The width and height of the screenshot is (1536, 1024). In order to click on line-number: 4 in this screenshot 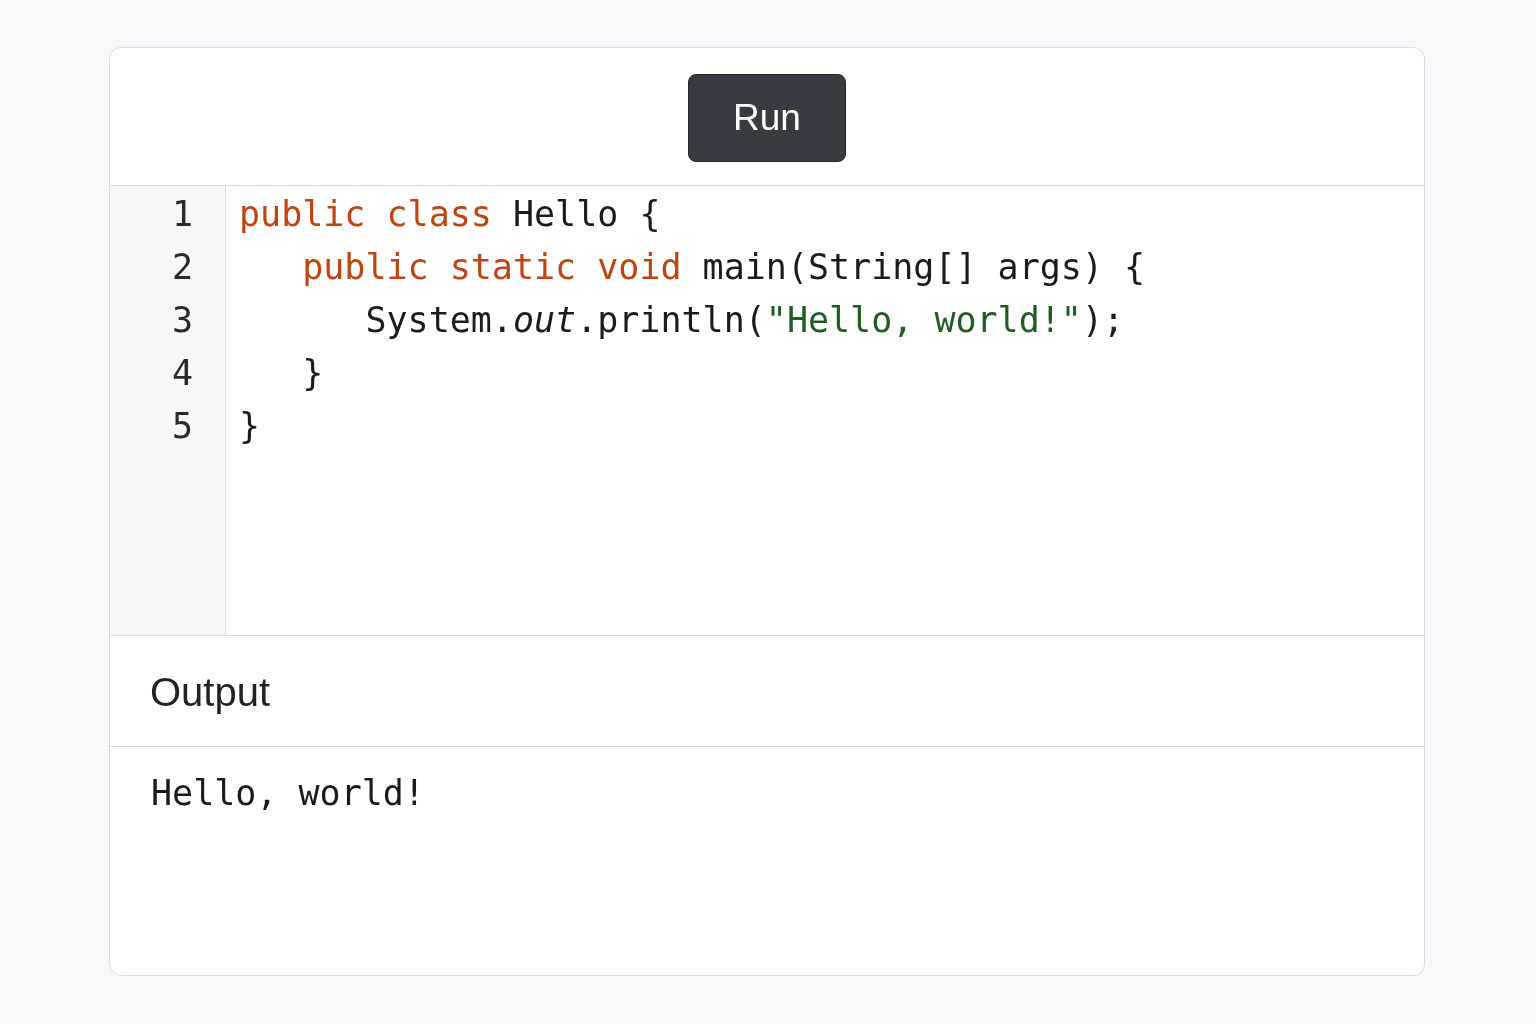, I will do `click(182, 373)`.